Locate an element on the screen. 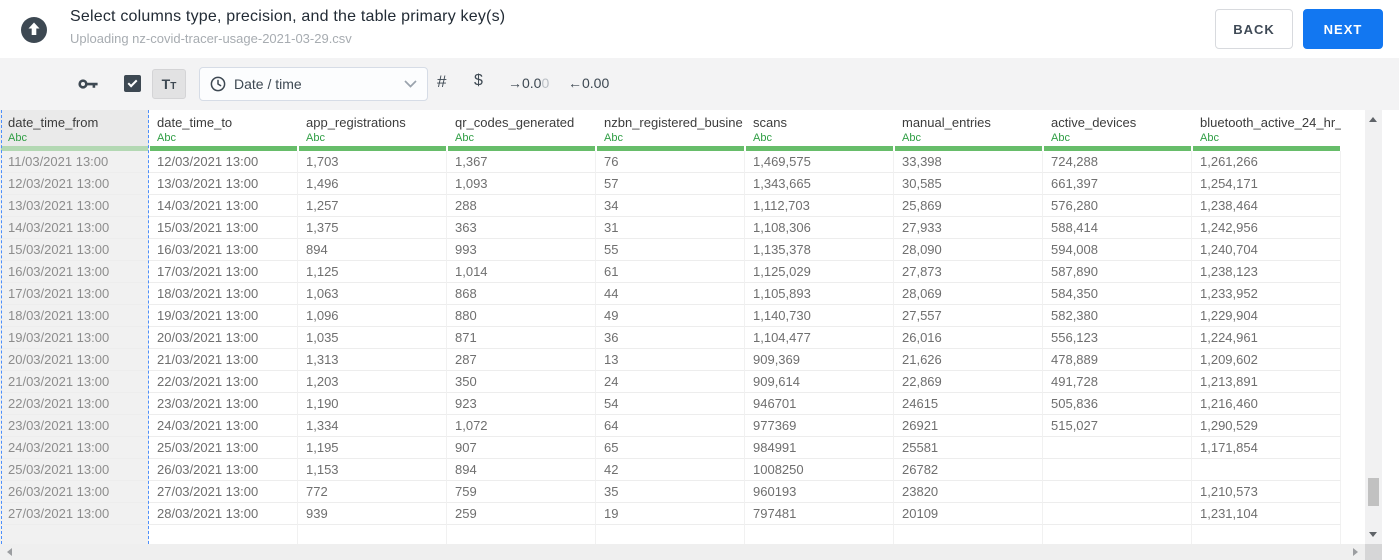 Image resolution: width=1399 pixels, height=560 pixels. table-cell: 1,703 is located at coordinates (372, 162).